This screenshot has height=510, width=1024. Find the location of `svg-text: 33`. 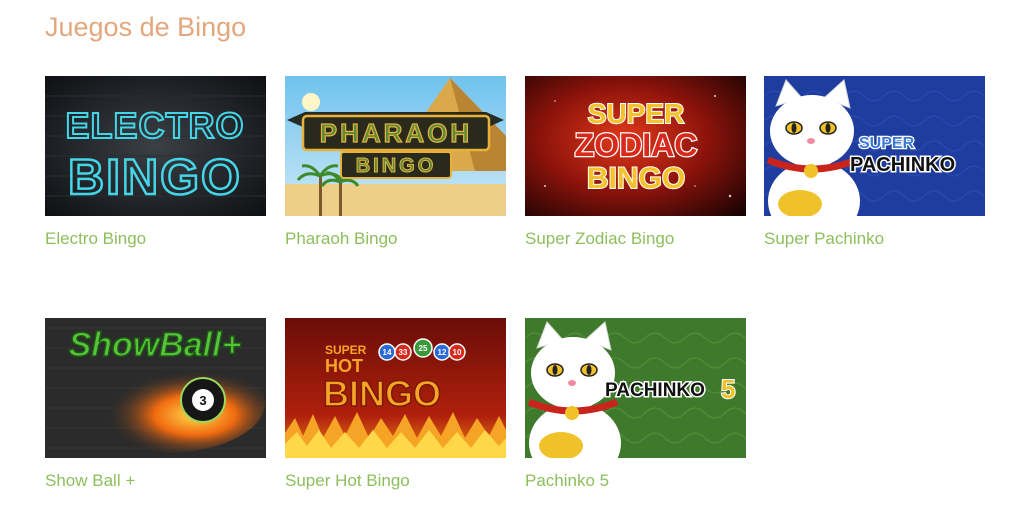

svg-text: 33 is located at coordinates (403, 352).